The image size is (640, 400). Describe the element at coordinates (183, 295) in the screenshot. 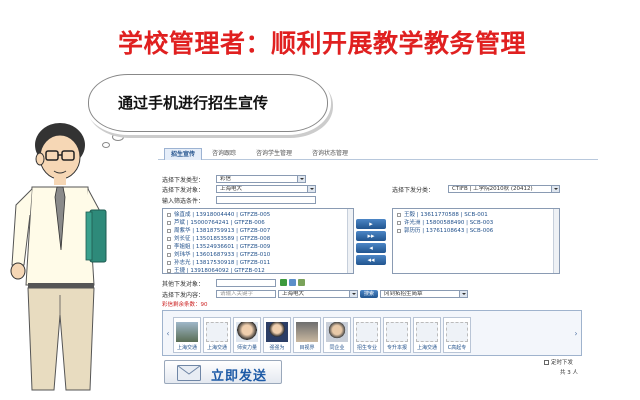

I see `content-label: 选择下发内容：` at that location.